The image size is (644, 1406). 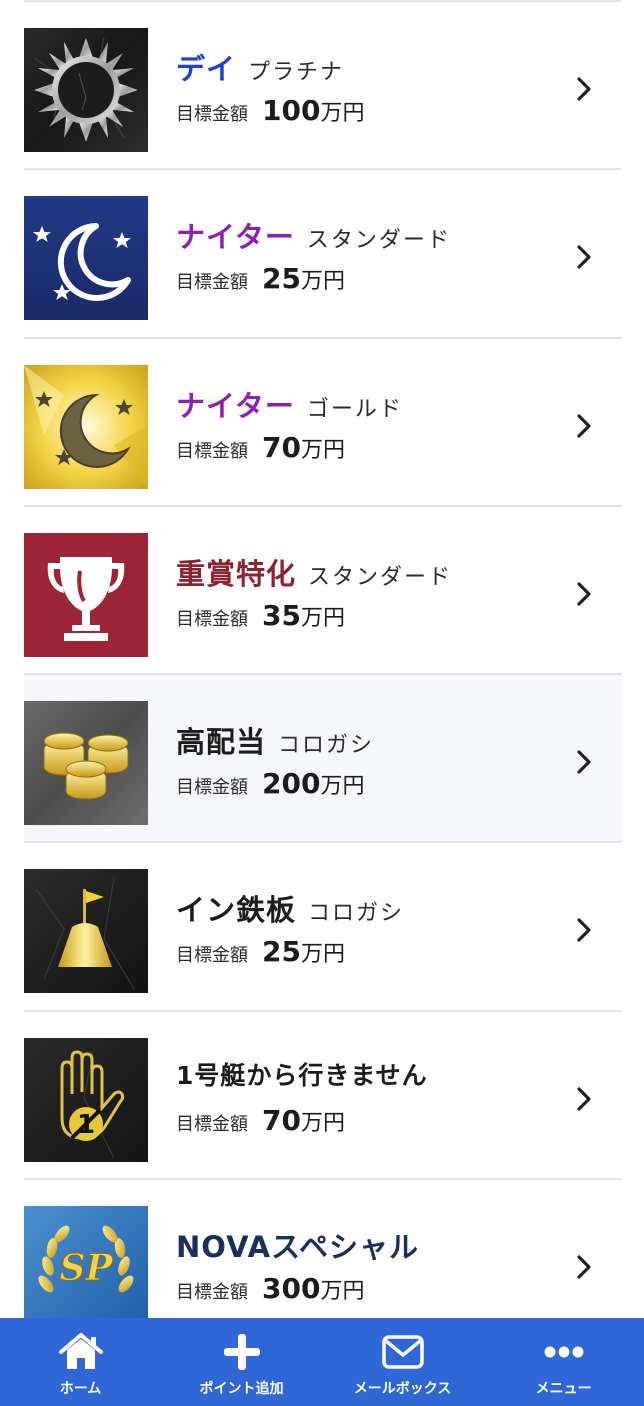 What do you see at coordinates (296, 72) in the screenshot?
I see `plan-tier: プラチナ` at bounding box center [296, 72].